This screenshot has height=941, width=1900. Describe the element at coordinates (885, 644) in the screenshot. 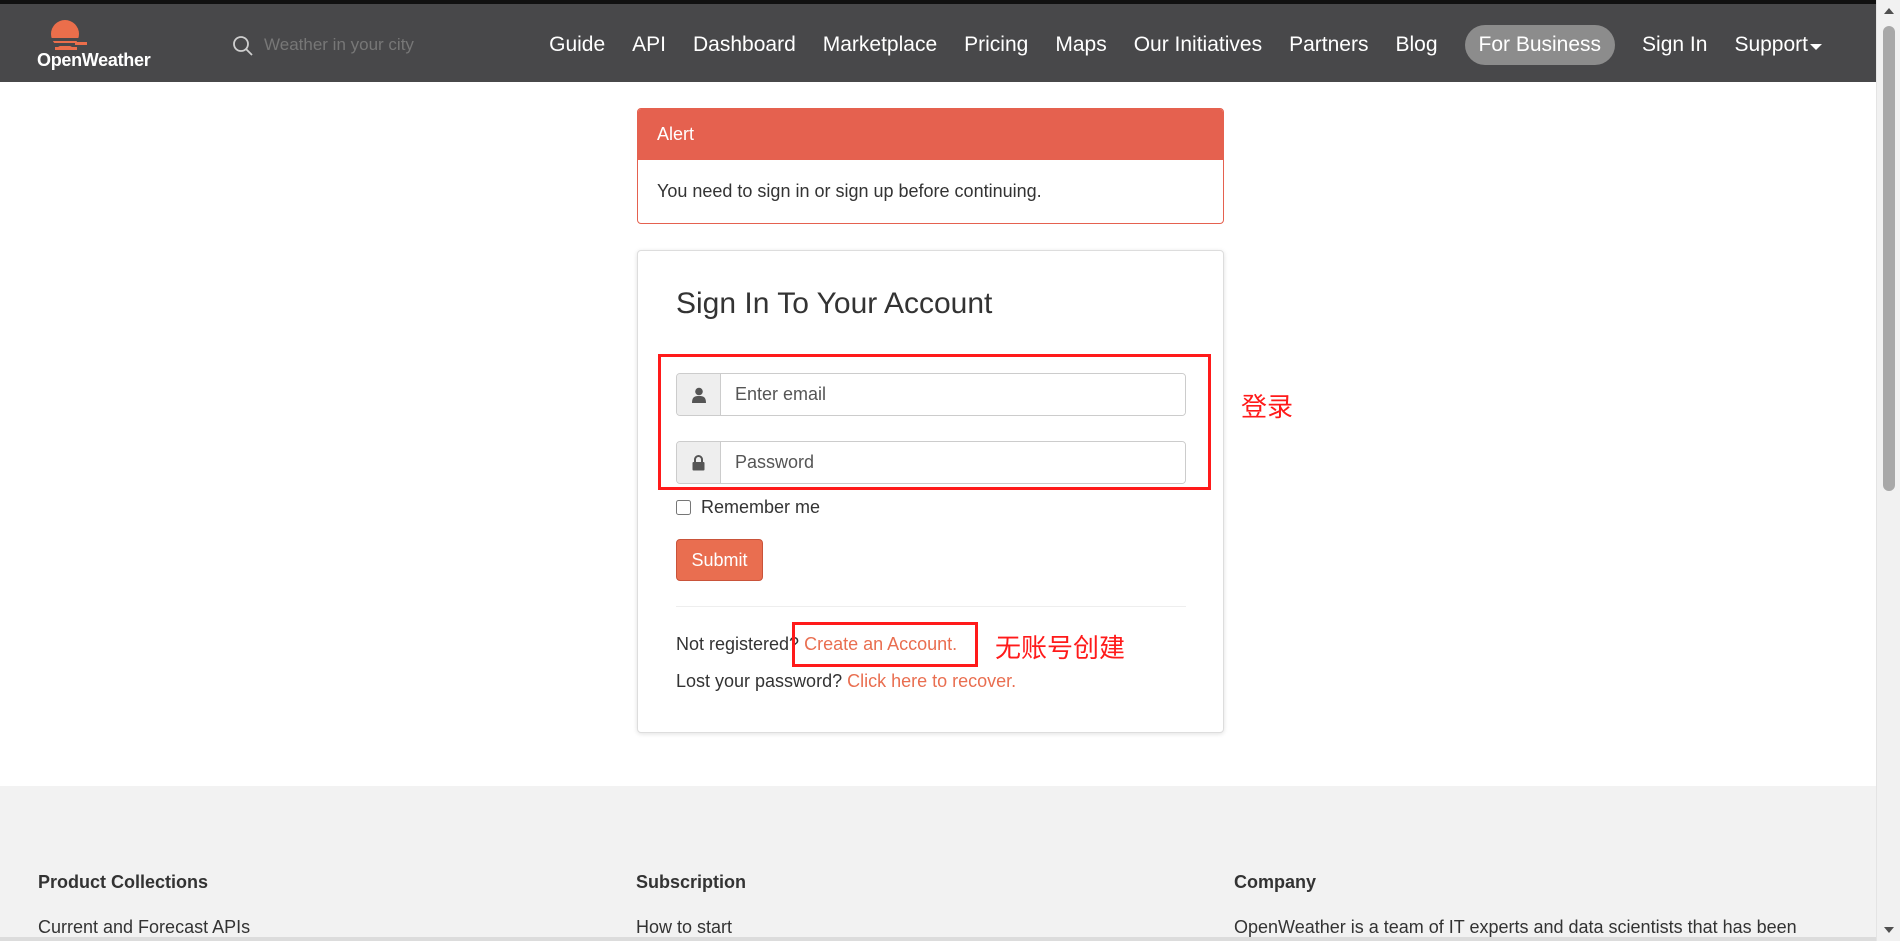

I see `create-account-annotation-box` at that location.